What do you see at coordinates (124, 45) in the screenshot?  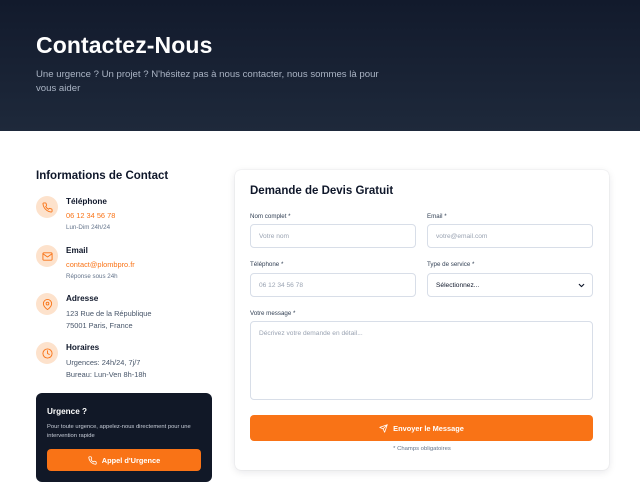 I see `page-title: Contactez-Nous` at bounding box center [124, 45].